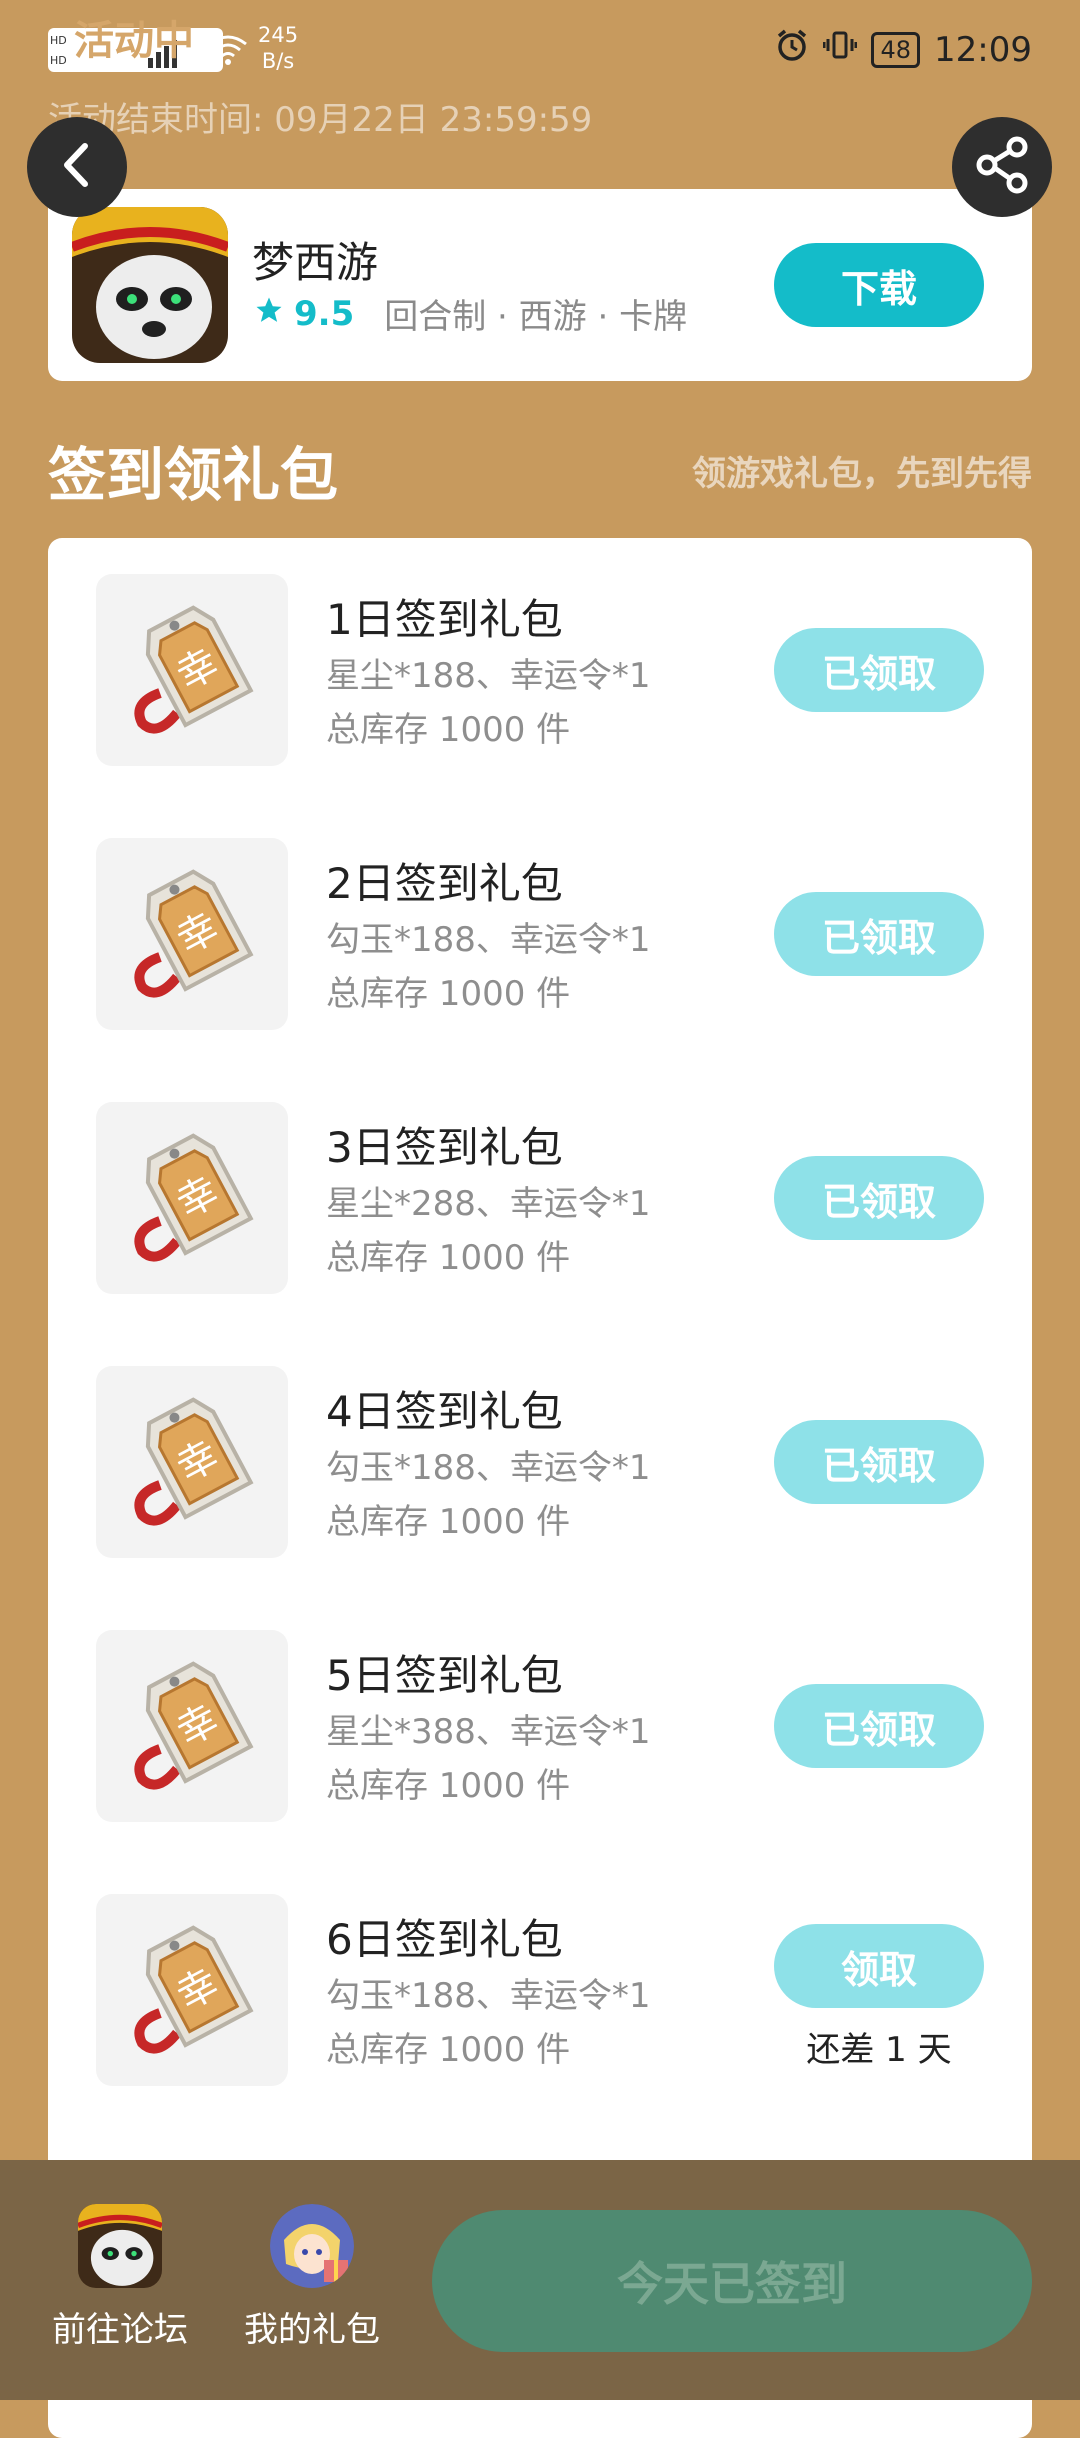  Describe the element at coordinates (269, 314) in the screenshot. I see `star-icon` at that location.